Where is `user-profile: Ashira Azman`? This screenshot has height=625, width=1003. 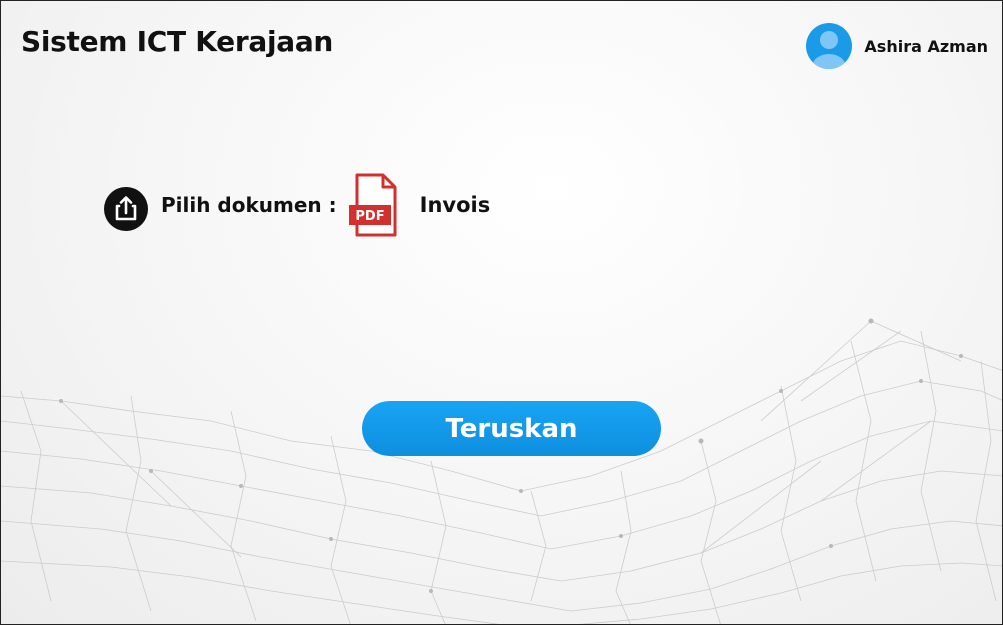
user-profile: Ashira Azman is located at coordinates (897, 46).